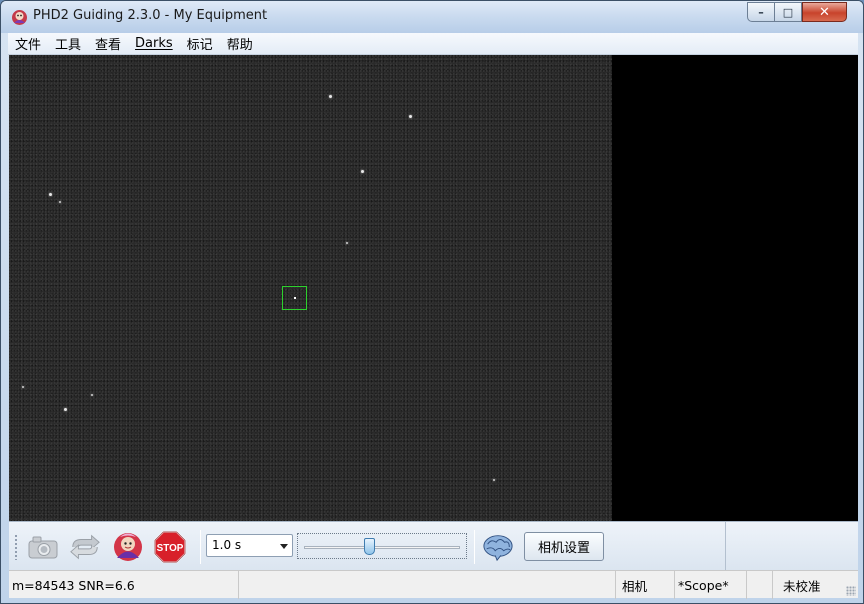  I want to click on exposure-duration-value: 1.0 s, so click(227, 545).